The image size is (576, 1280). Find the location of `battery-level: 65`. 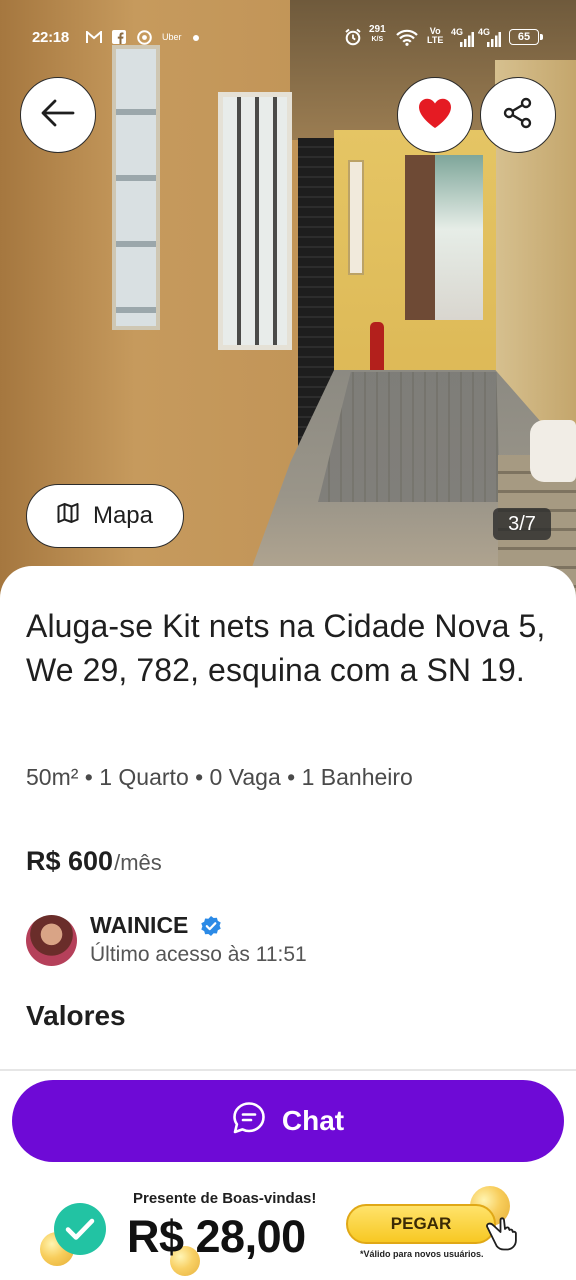

battery-level: 65 is located at coordinates (524, 37).